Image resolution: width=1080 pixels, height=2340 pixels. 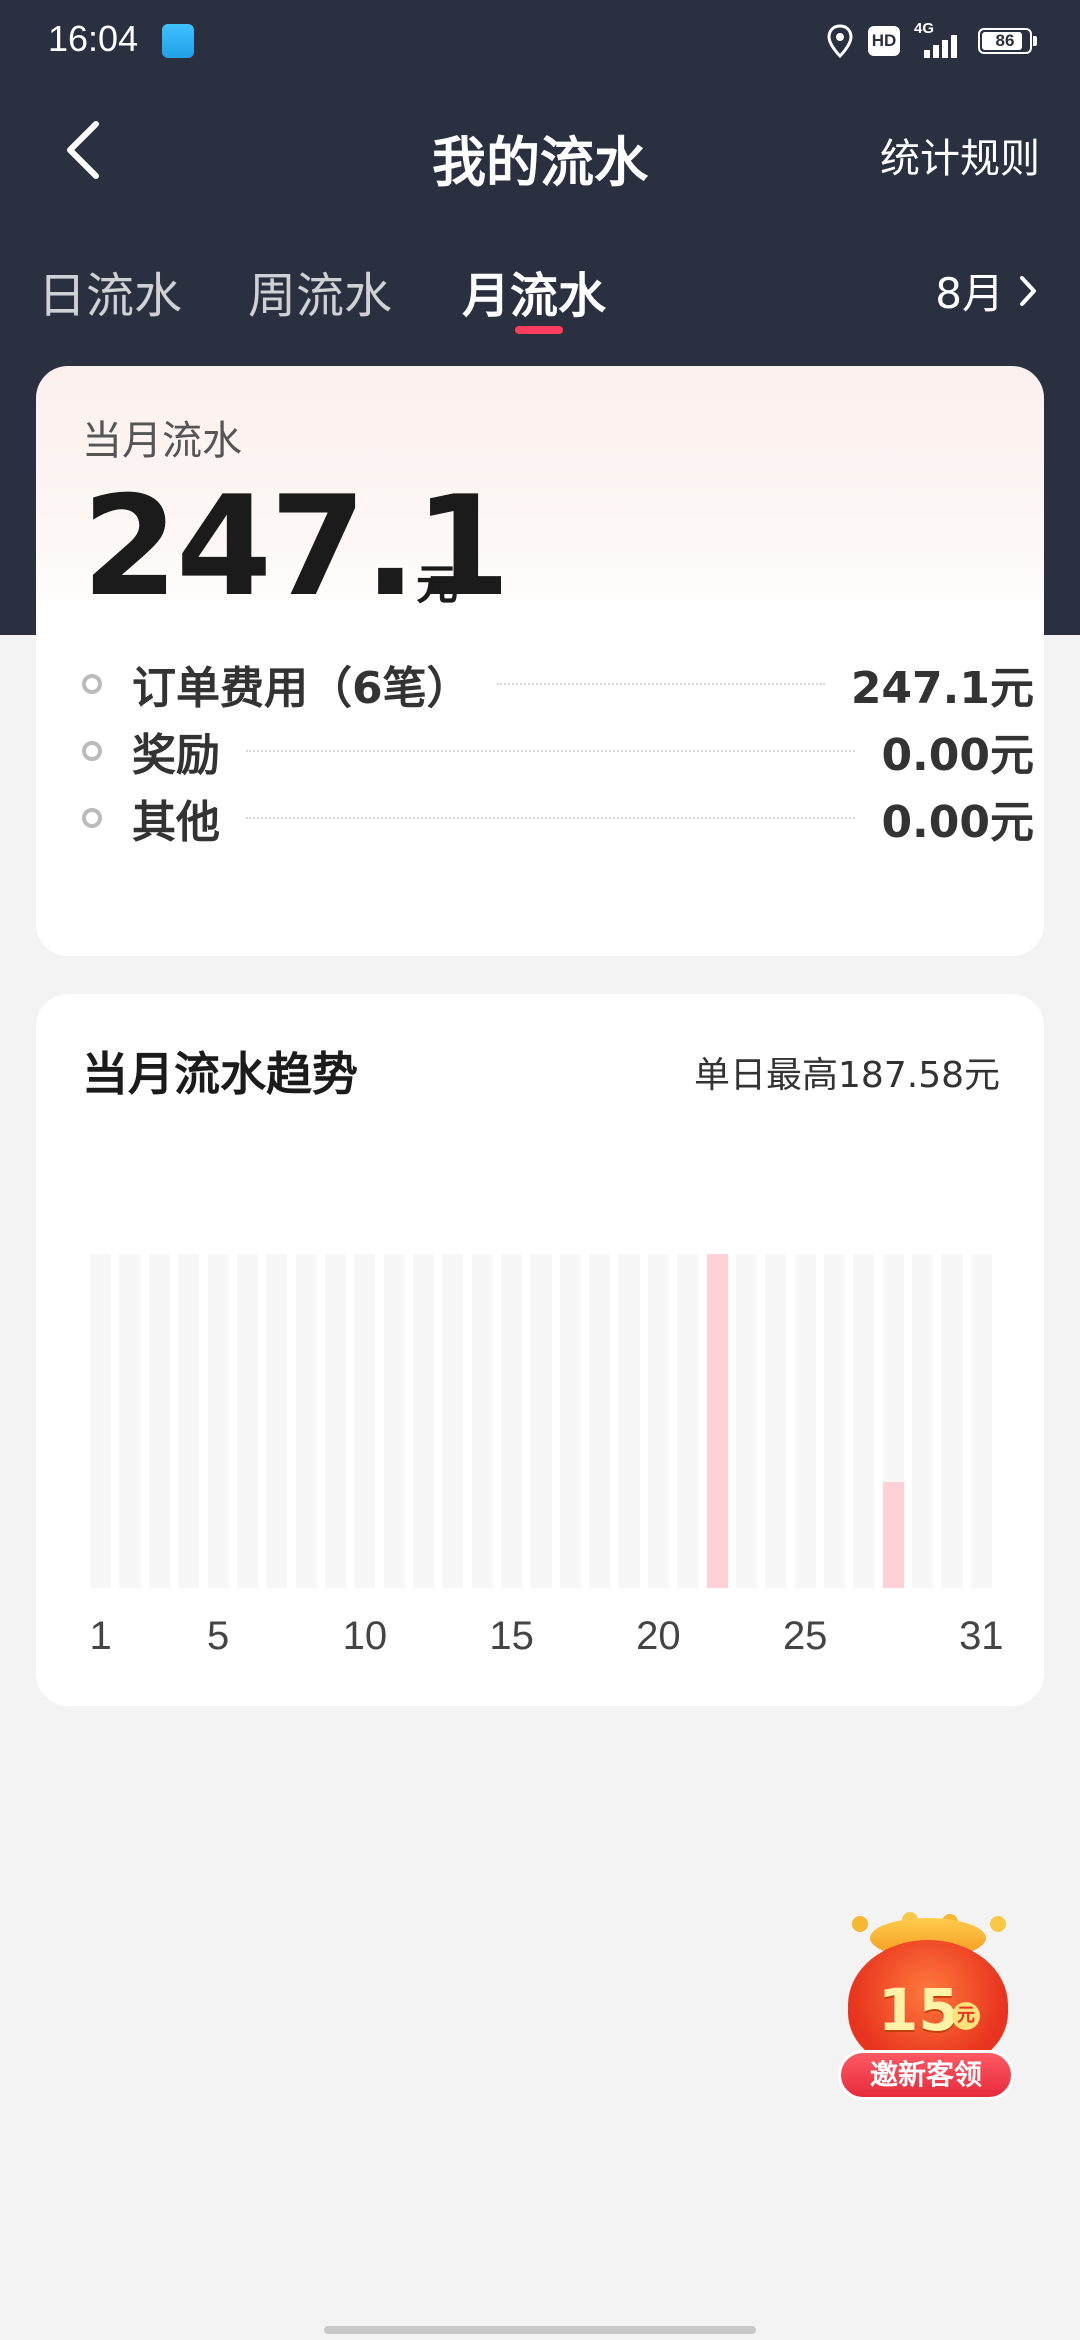 What do you see at coordinates (981, 1636) in the screenshot?
I see `x-tick-label: 31` at bounding box center [981, 1636].